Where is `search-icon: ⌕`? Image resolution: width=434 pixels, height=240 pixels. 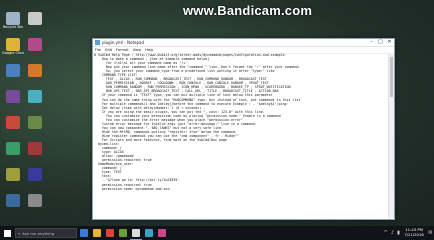
search-icon: ⌕ is located at coordinates (19, 233).